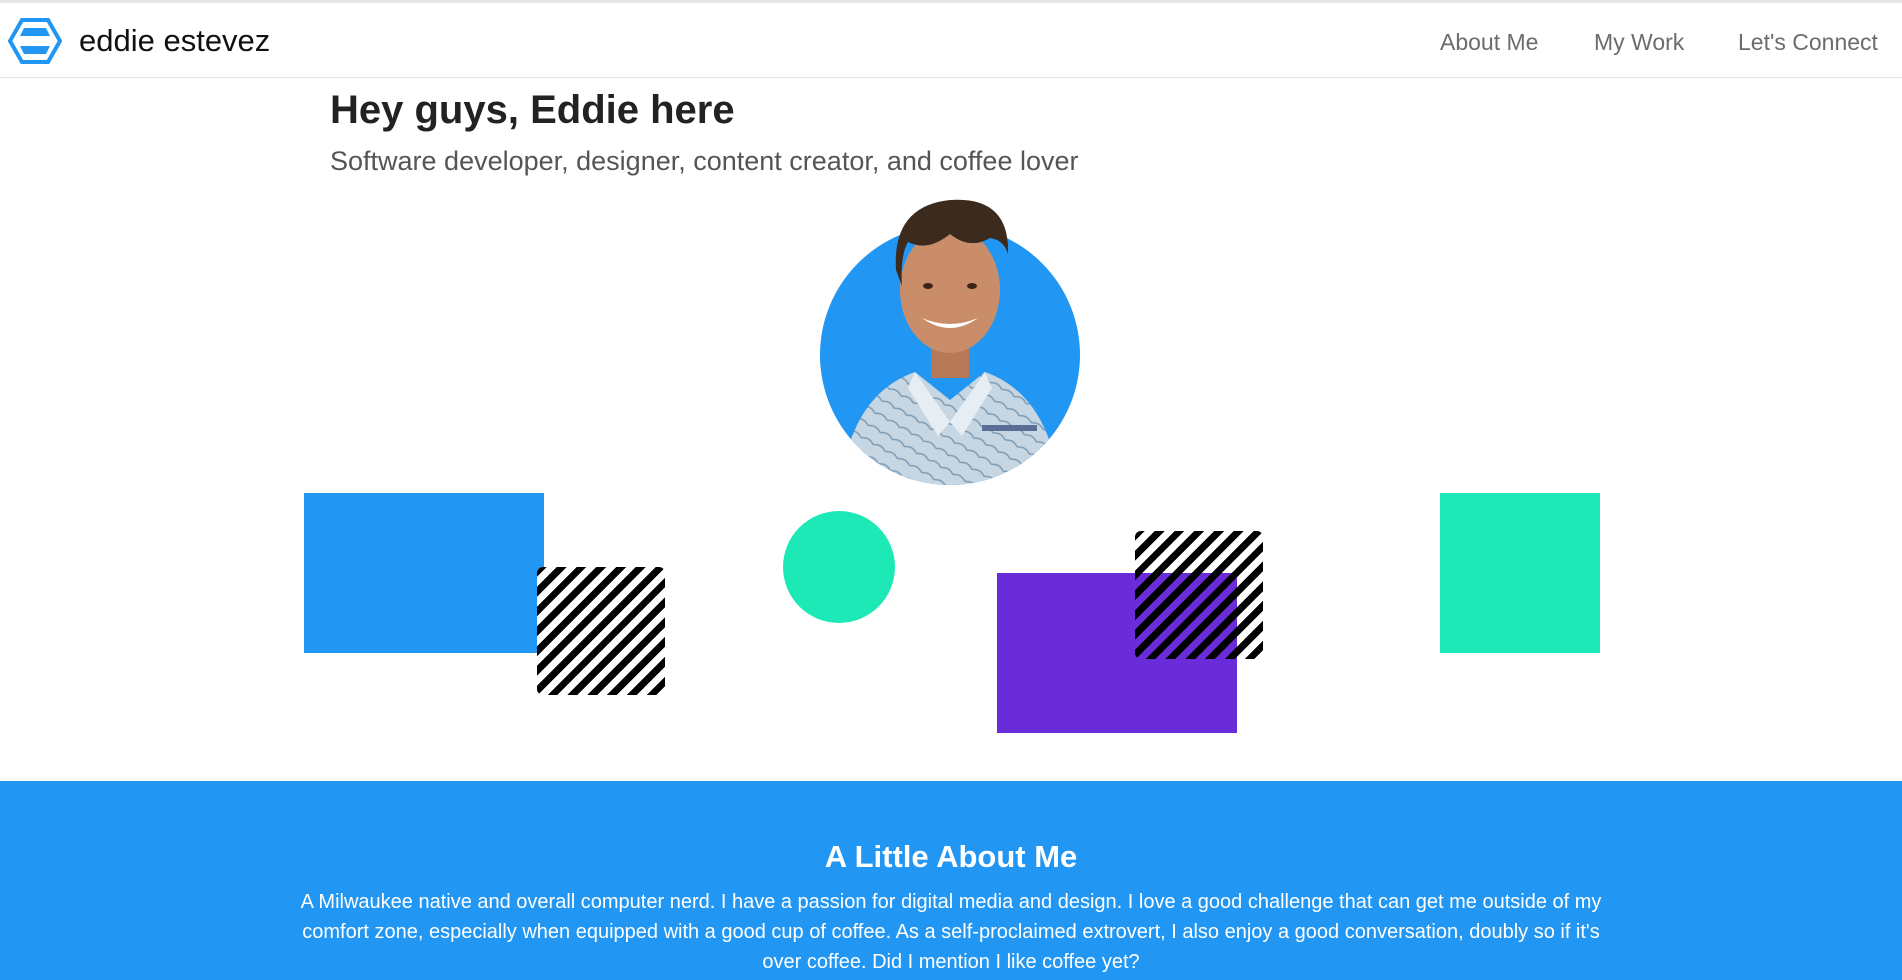 The height and width of the screenshot is (980, 1902). What do you see at coordinates (1520, 573) in the screenshot?
I see `decorative-teal-square` at bounding box center [1520, 573].